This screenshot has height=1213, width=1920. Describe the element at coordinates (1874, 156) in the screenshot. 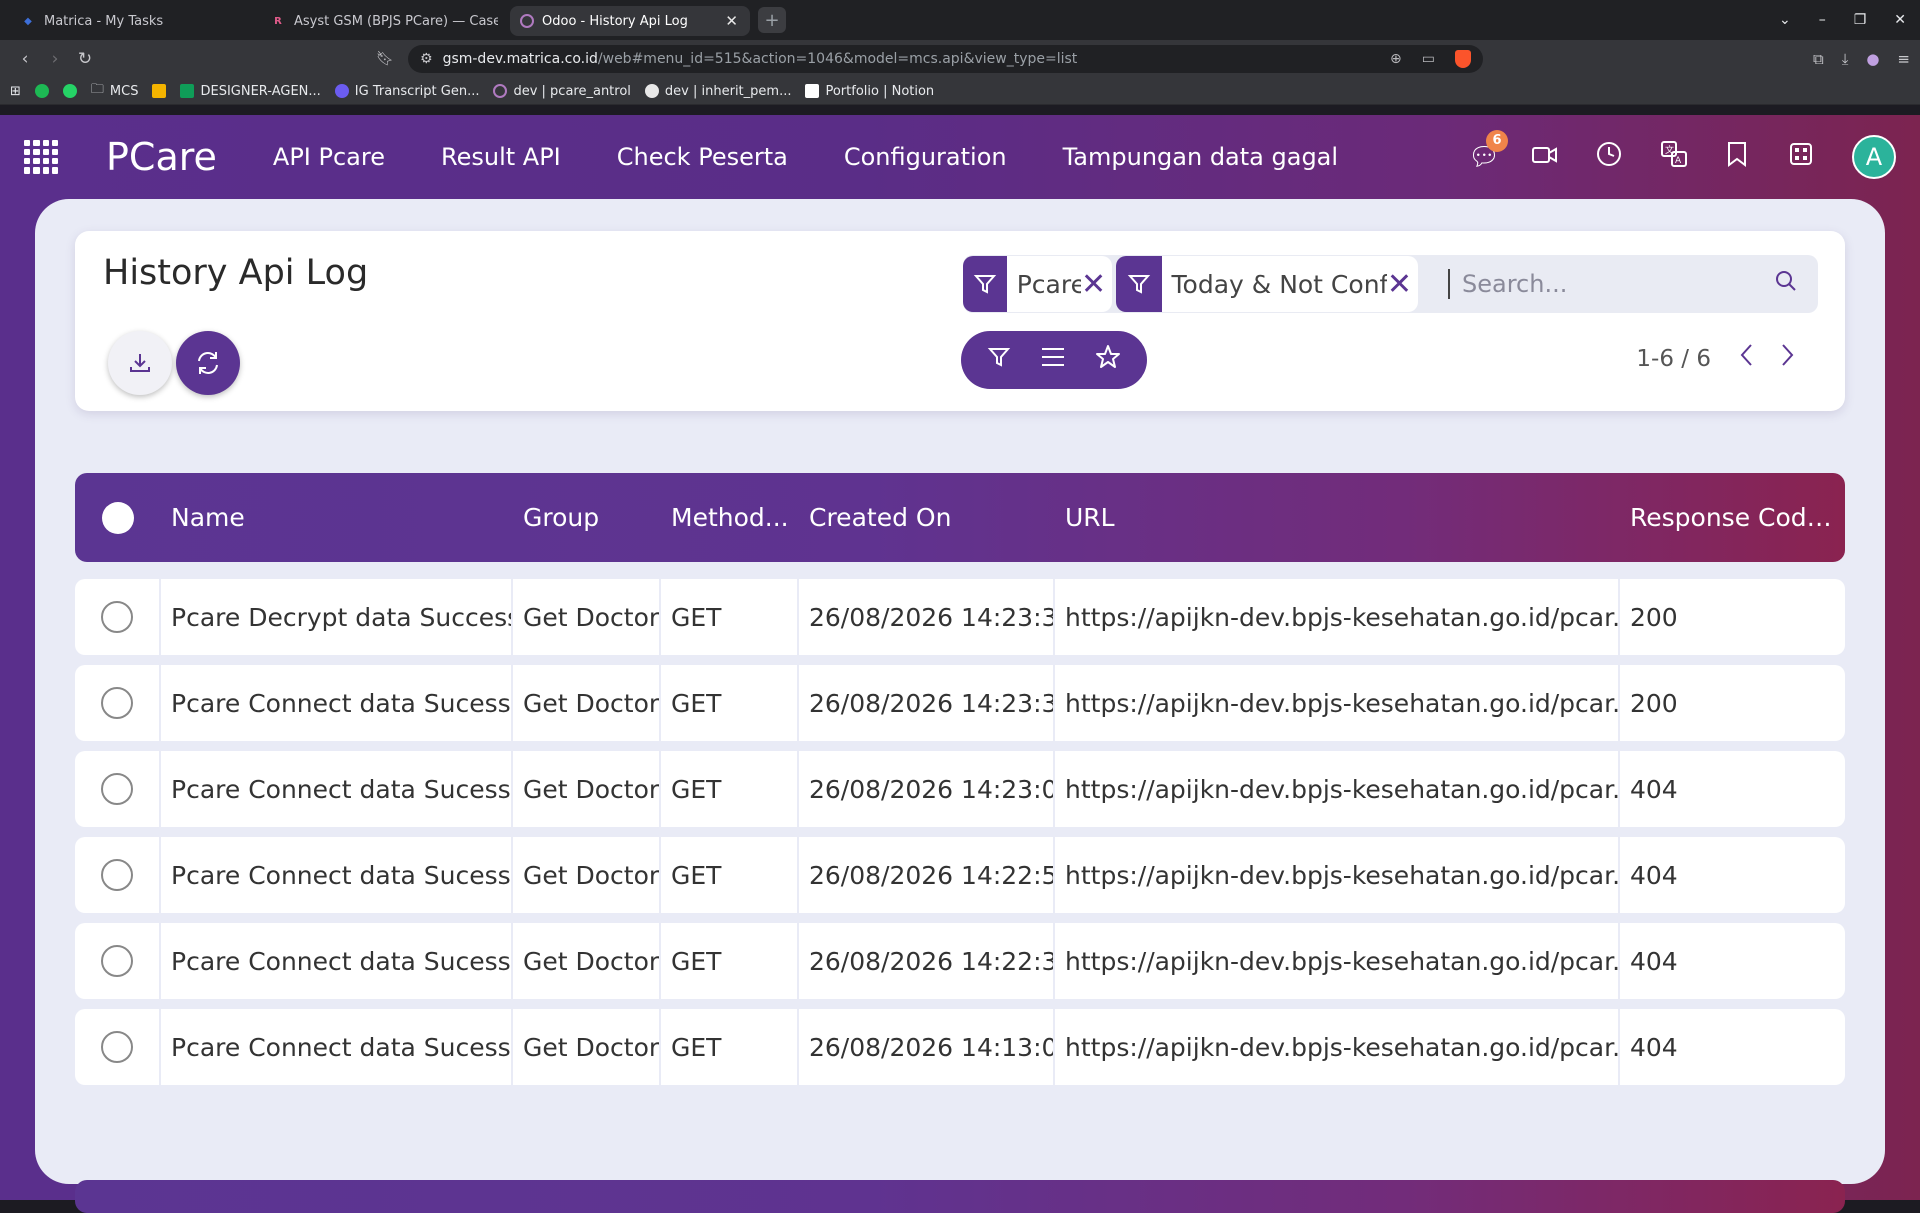

I see `user-avatar: A` at that location.